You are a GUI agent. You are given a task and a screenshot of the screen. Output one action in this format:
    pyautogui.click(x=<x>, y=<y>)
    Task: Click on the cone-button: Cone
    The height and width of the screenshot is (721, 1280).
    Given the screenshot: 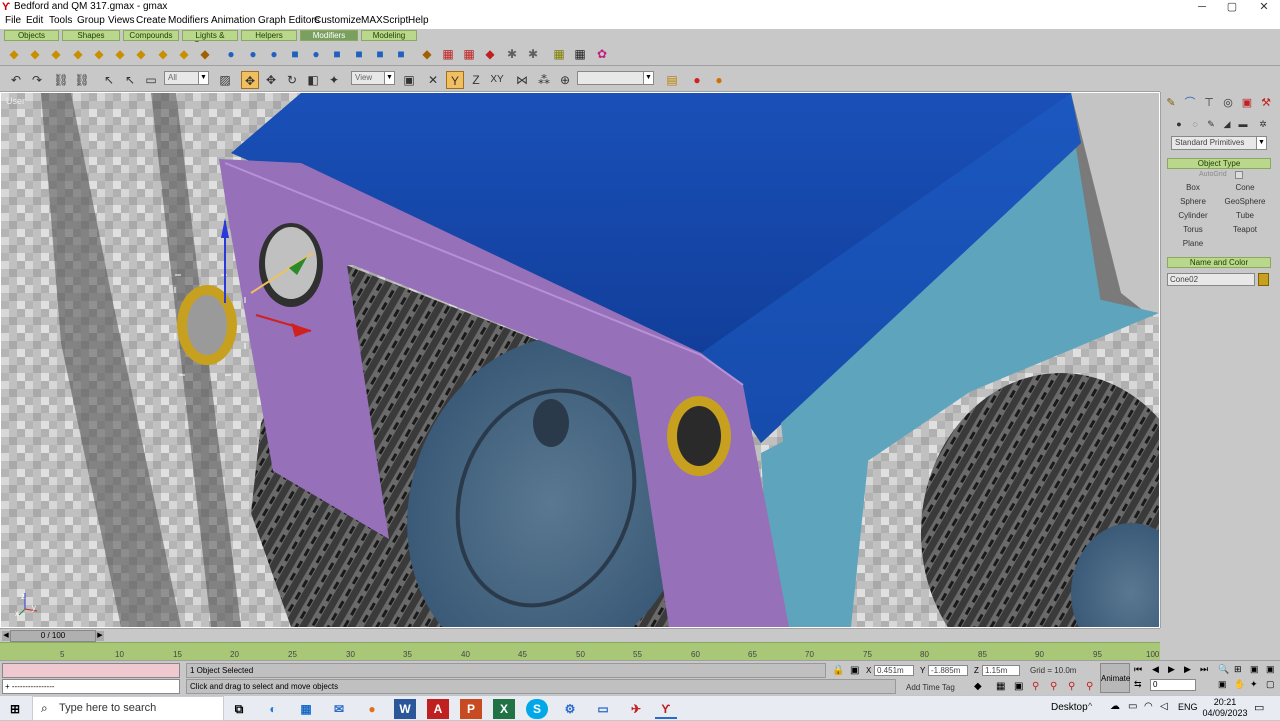 What is the action you would take?
    pyautogui.click(x=1245, y=187)
    